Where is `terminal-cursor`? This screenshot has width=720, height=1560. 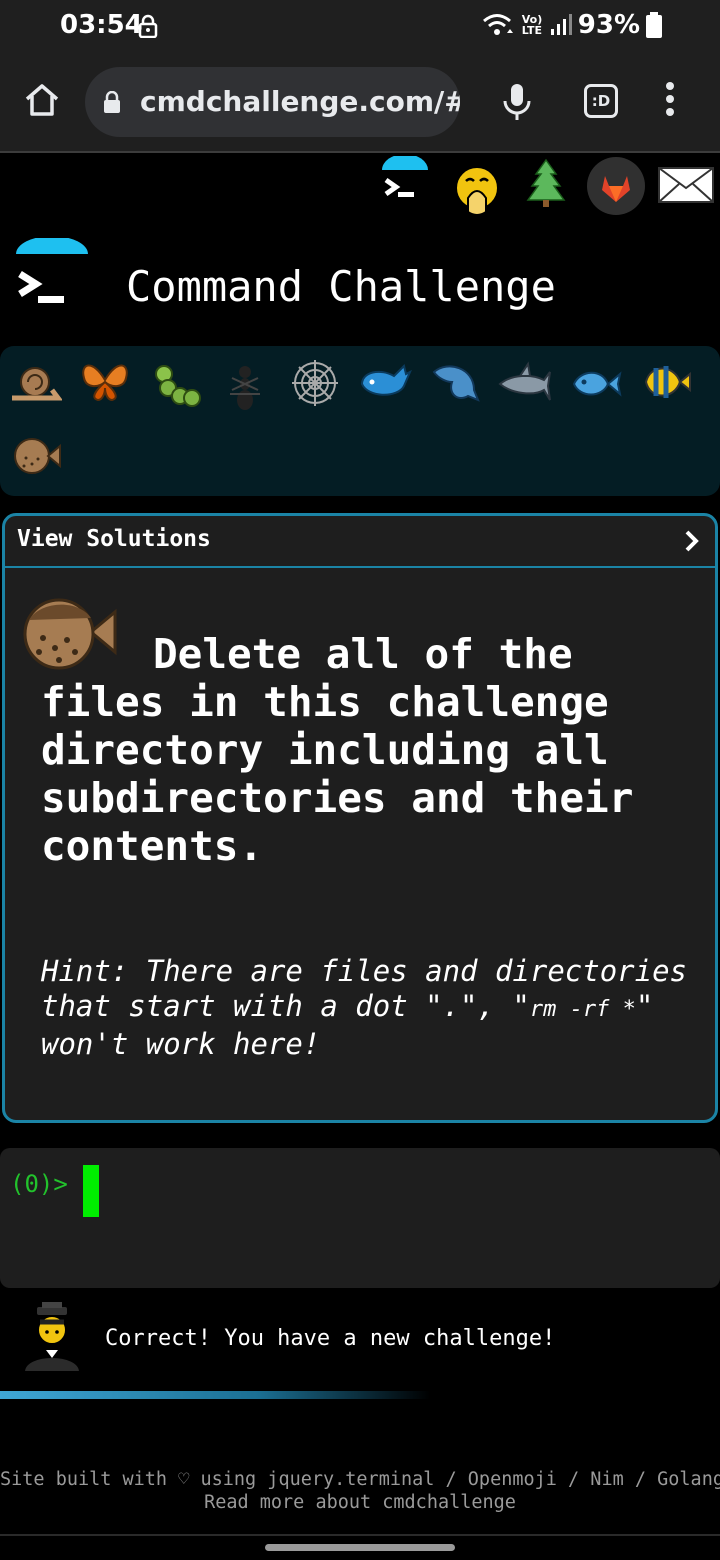 terminal-cursor is located at coordinates (91, 1191).